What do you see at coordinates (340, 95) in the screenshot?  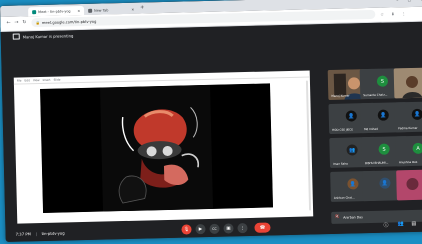 I see `participant-name: Manoj Kumar` at bounding box center [340, 95].